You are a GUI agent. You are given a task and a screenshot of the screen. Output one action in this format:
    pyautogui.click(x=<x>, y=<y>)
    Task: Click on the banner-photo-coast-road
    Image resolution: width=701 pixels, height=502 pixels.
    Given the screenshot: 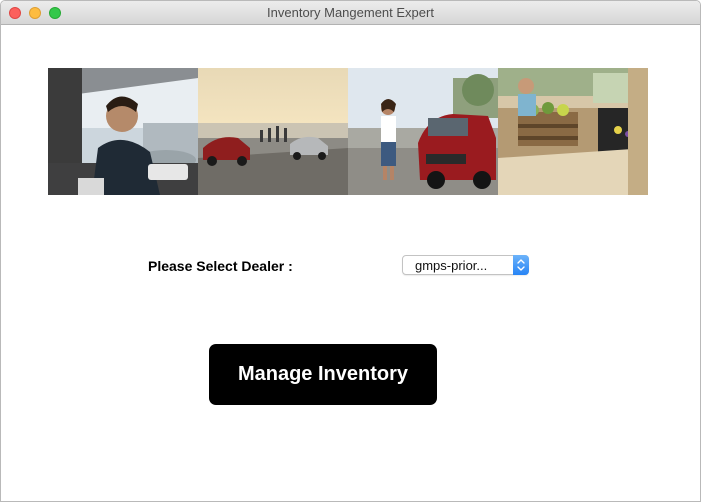 What is the action you would take?
    pyautogui.click(x=273, y=131)
    